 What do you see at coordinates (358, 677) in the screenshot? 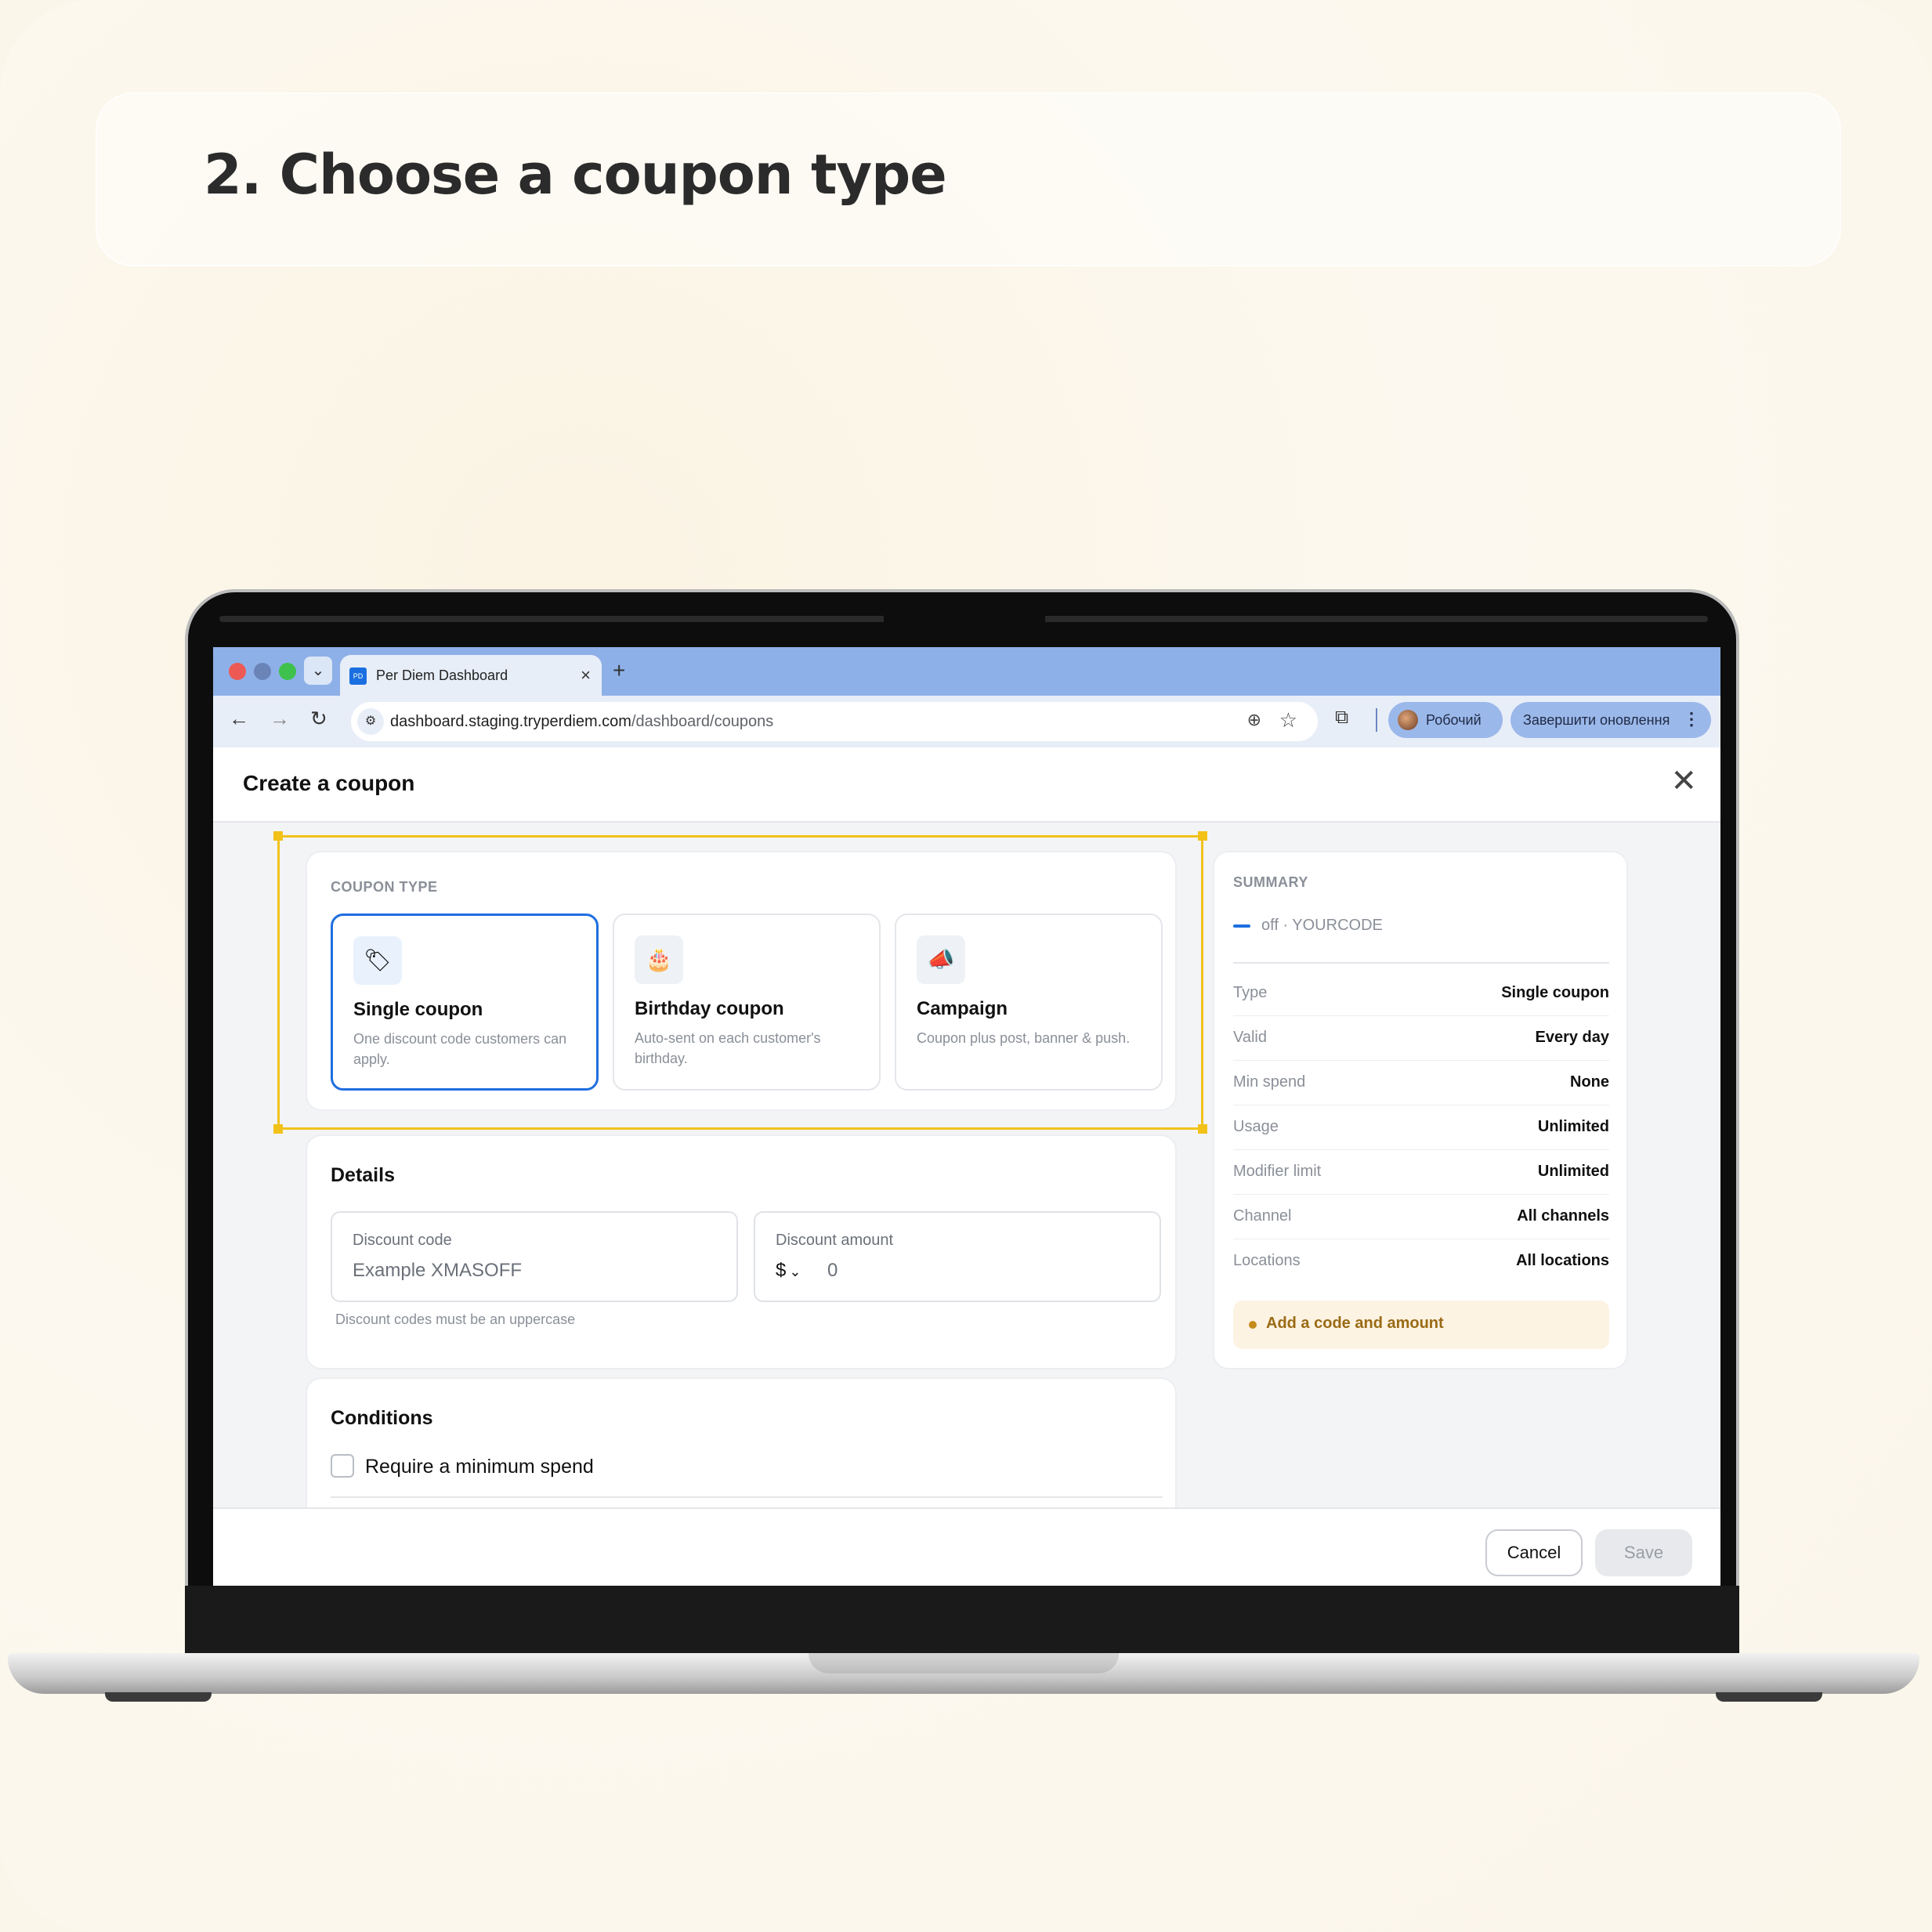
I see `tab-favicon-icon: PD` at bounding box center [358, 677].